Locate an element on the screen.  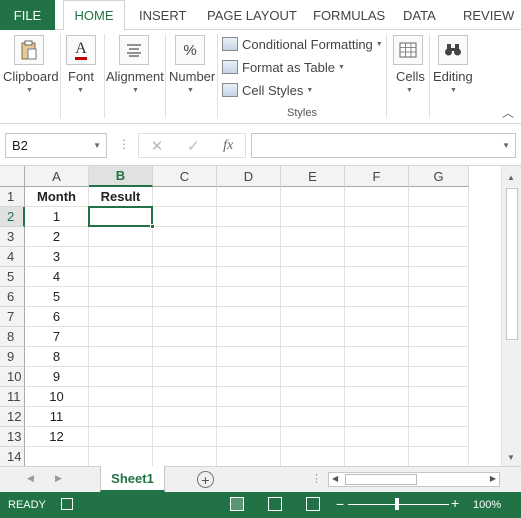
cell-b9 is located at coordinates (121, 357).